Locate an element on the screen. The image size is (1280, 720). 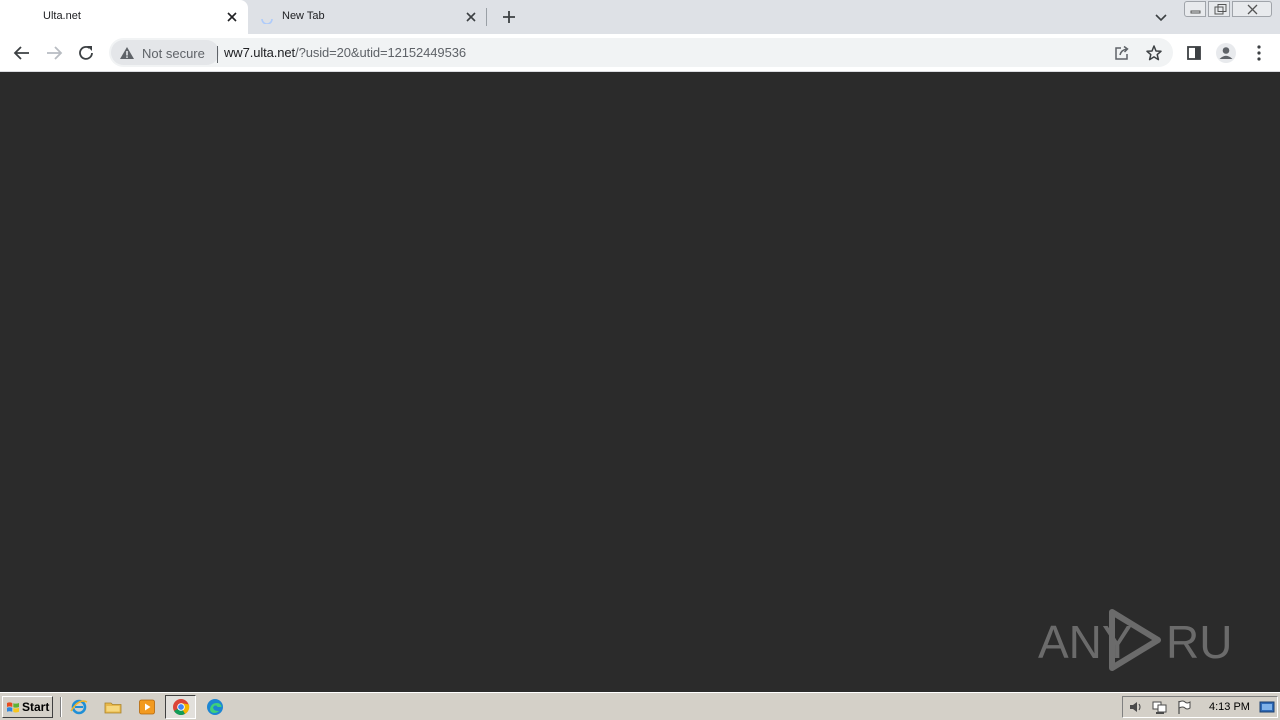
edge-browser-icon is located at coordinates (215, 707).